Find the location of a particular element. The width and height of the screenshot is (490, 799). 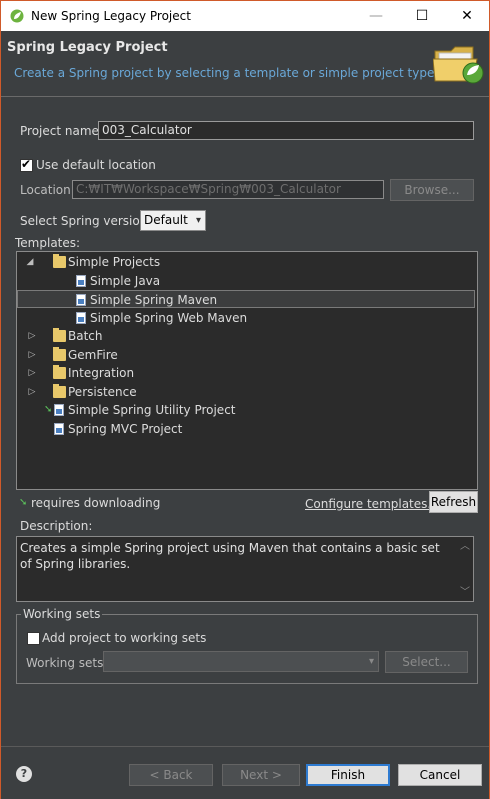

location-input: C:₩IT₩Workspace₩Spring₩003_Calculator is located at coordinates (228, 189).